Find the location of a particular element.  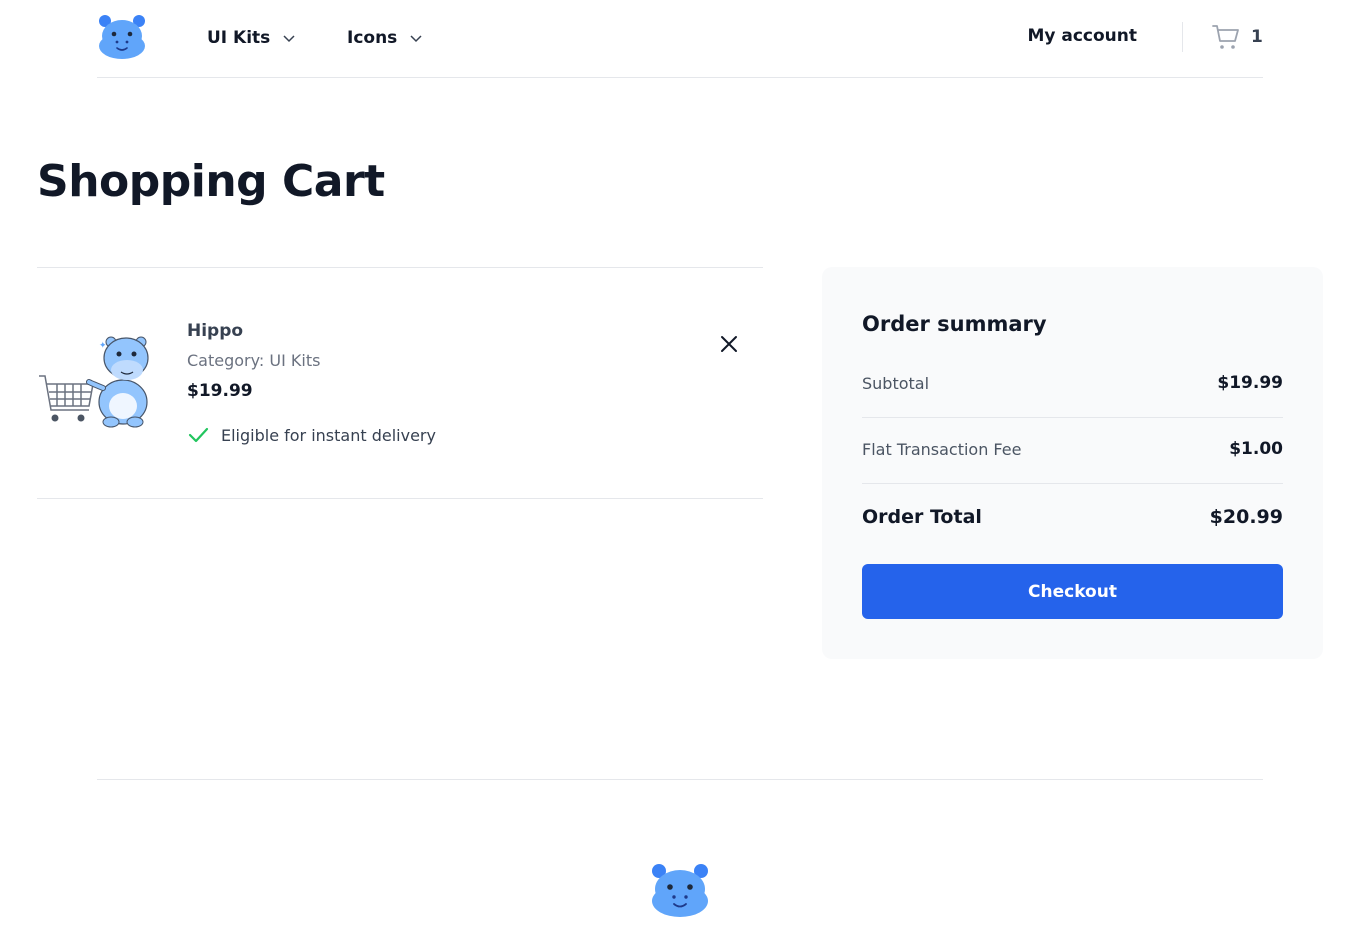

cart-count: 1 is located at coordinates (1257, 37).